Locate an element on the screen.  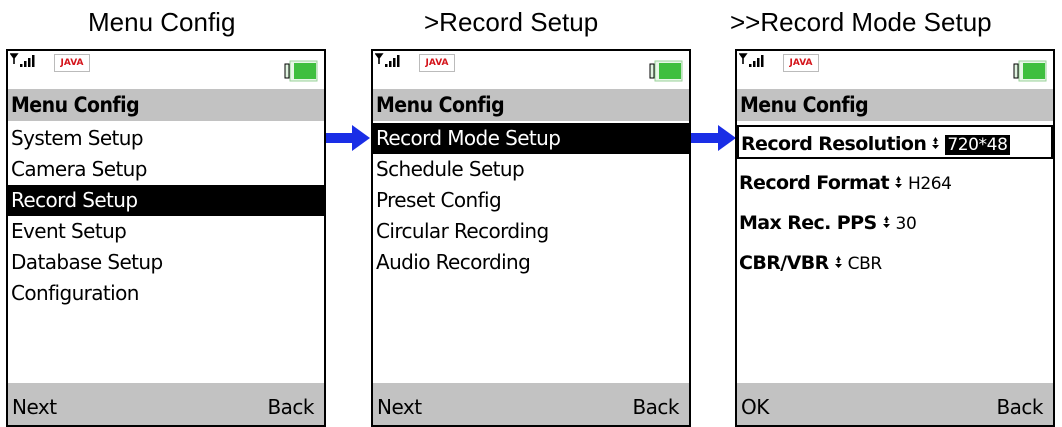
record-format-field: Record Format H264 is located at coordinates (895, 183).